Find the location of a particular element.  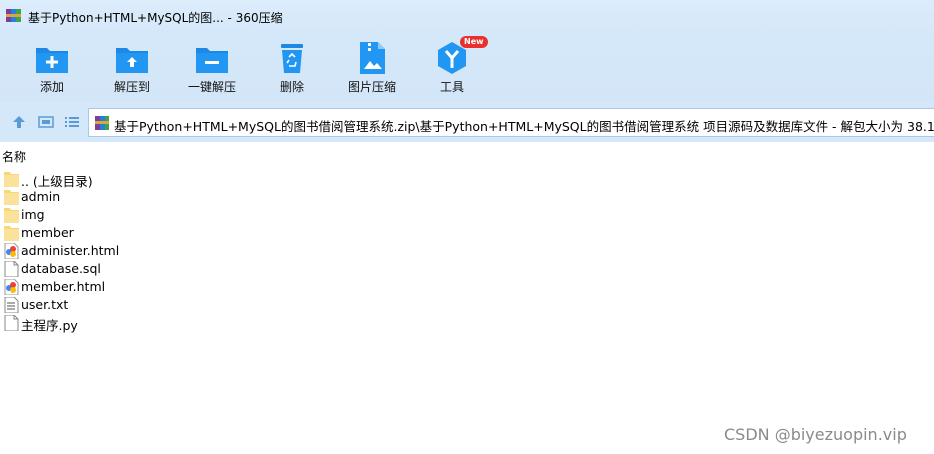

item-name: administer.html is located at coordinates (70, 250).